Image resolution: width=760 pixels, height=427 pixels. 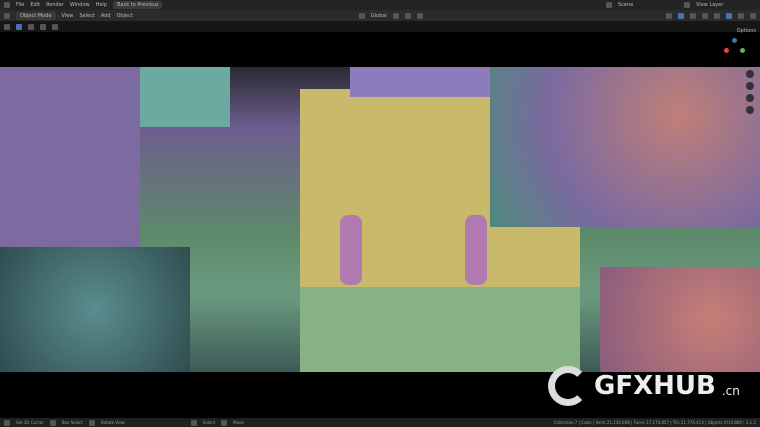 I want to click on right-trees, so click(x=625, y=147).